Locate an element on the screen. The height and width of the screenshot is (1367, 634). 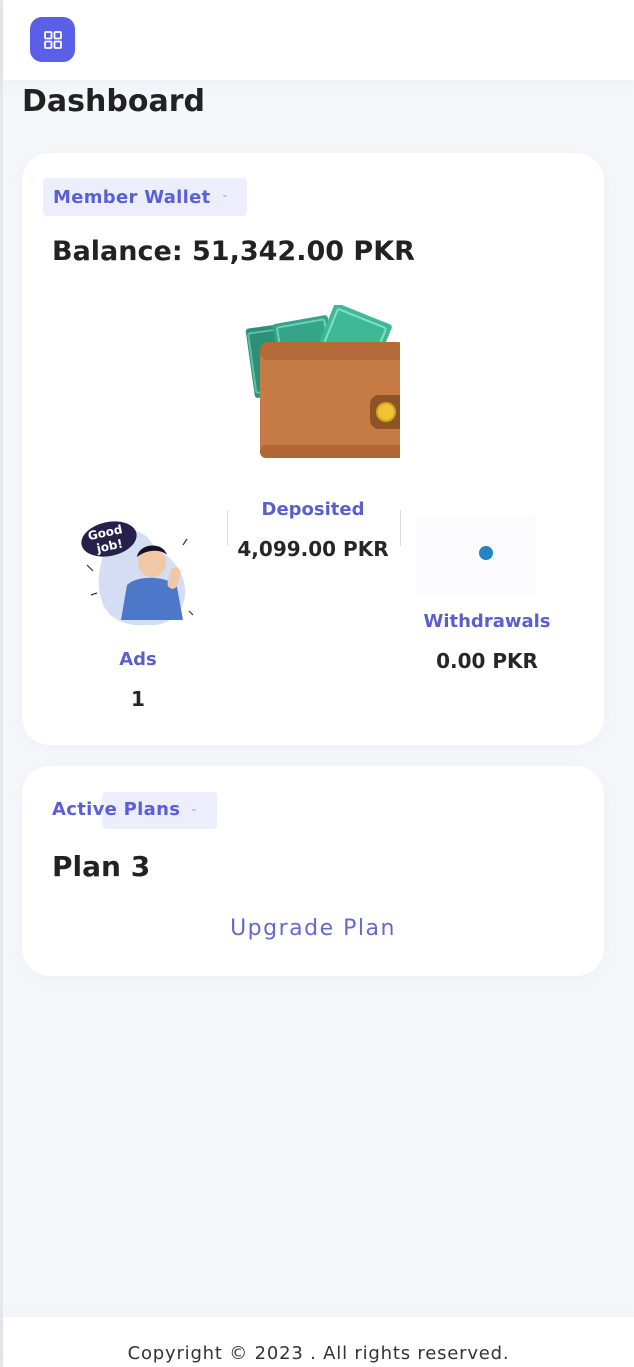
top-bar is located at coordinates (318, 40).